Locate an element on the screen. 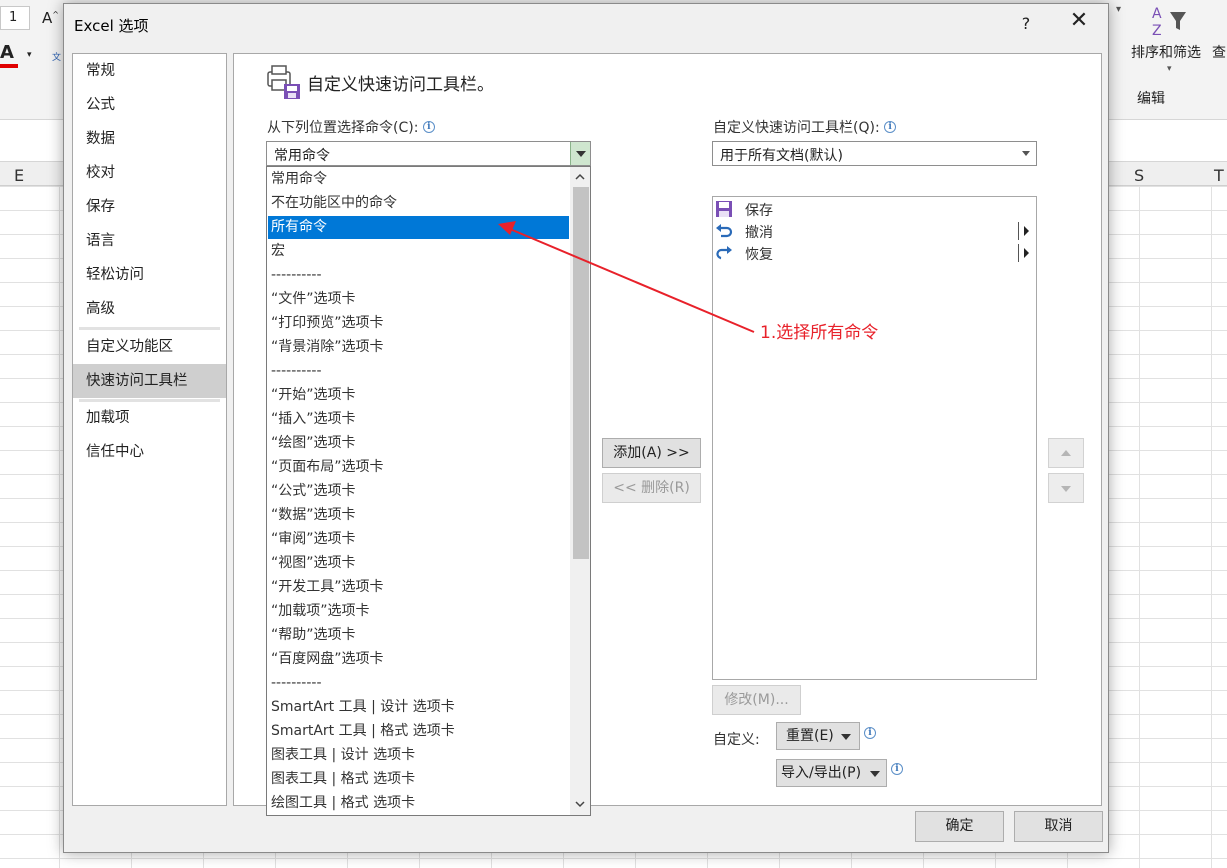  remove-button: << 删除(R) is located at coordinates (651, 488).